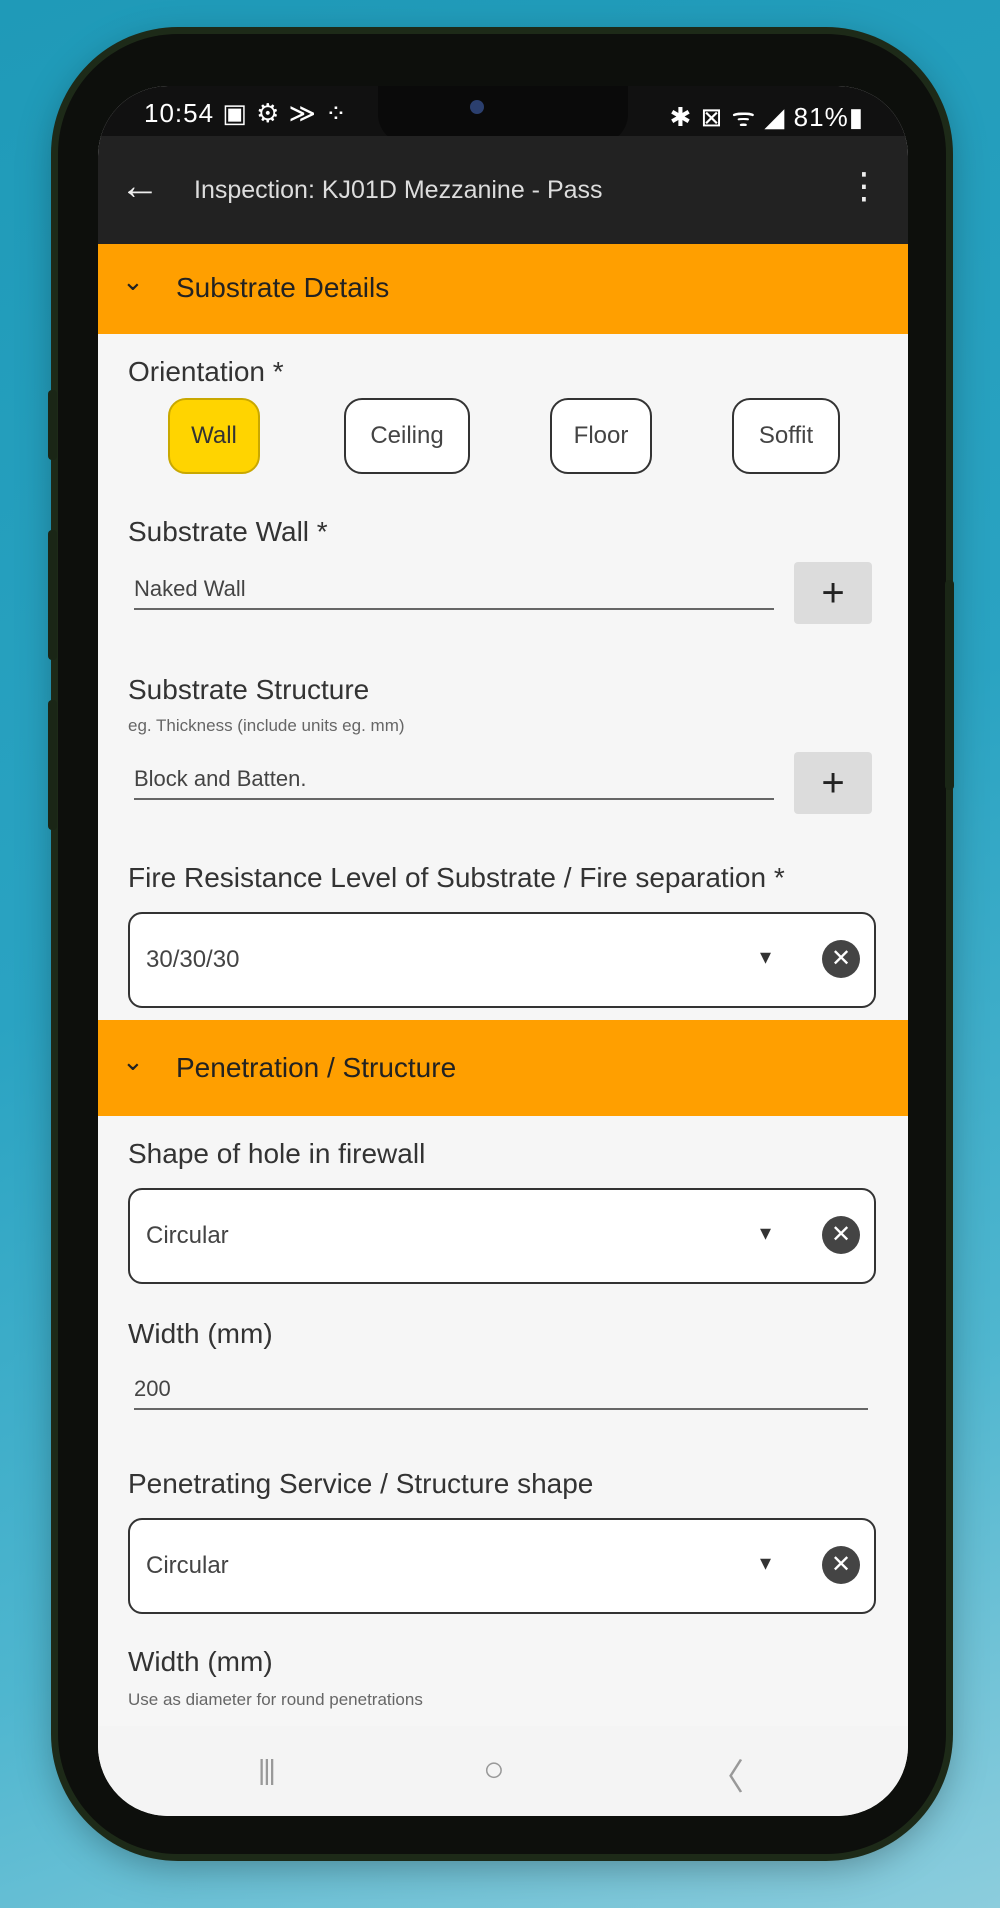 This screenshot has height=1908, width=1000. I want to click on add-substrate-structure-button: +, so click(833, 783).